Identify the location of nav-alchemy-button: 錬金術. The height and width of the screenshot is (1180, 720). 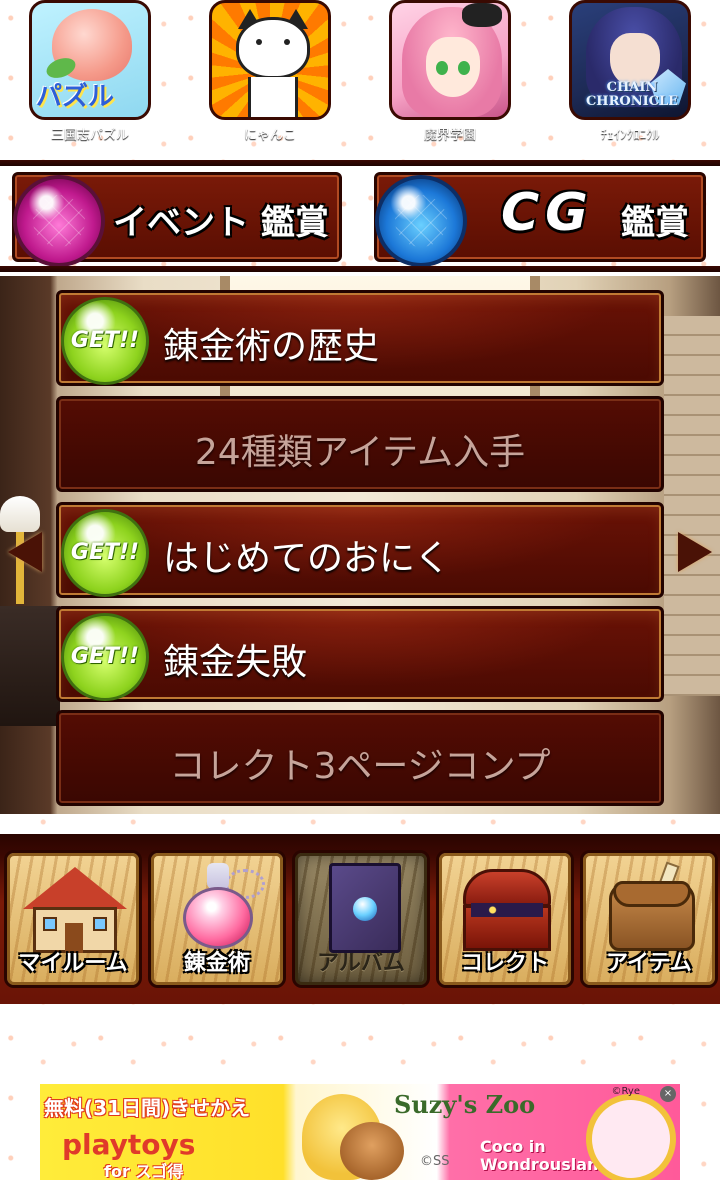
(217, 919).